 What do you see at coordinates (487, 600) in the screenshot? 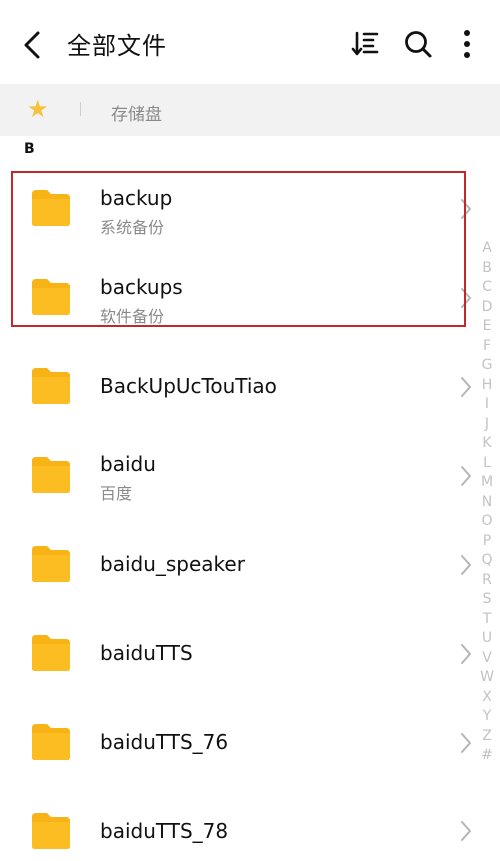
I see `index-letter: S` at bounding box center [487, 600].